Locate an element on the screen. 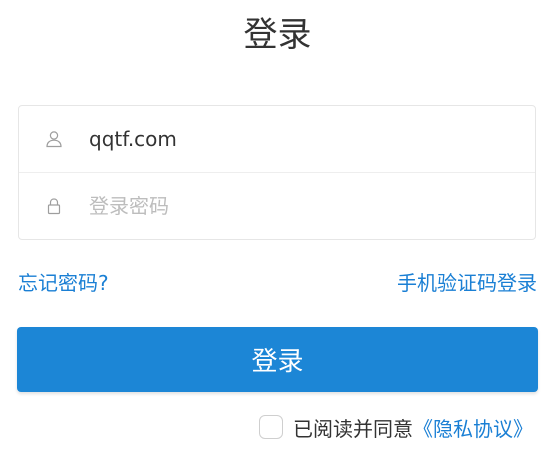 Image resolution: width=555 pixels, height=449 pixels. agree-checkbox is located at coordinates (271, 427).